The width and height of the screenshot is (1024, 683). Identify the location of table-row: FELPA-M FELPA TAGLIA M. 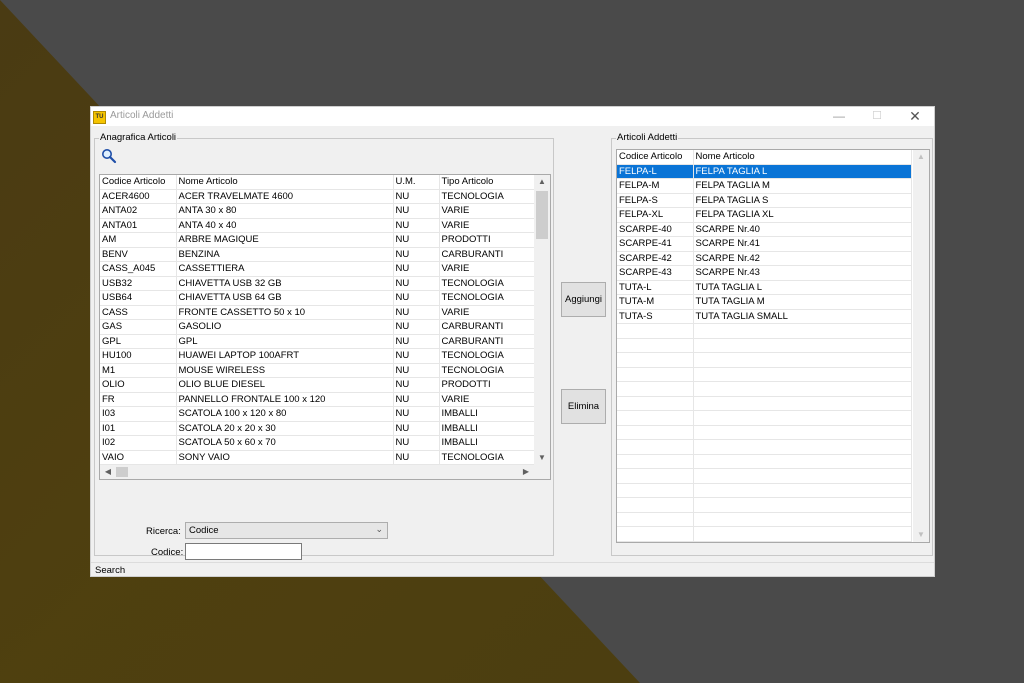
(764, 186).